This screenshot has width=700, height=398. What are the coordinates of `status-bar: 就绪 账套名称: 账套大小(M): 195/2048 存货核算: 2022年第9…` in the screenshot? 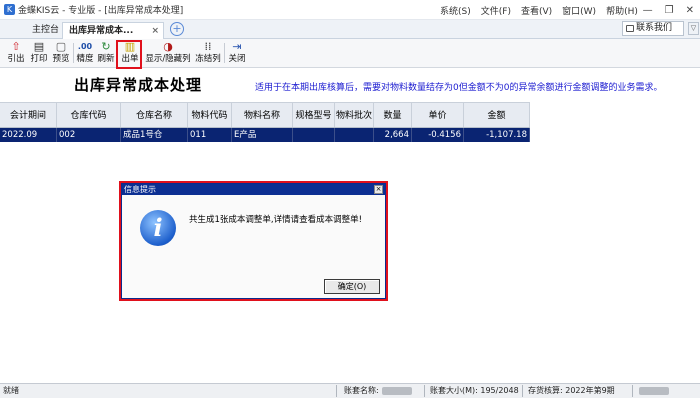 It's located at (350, 390).